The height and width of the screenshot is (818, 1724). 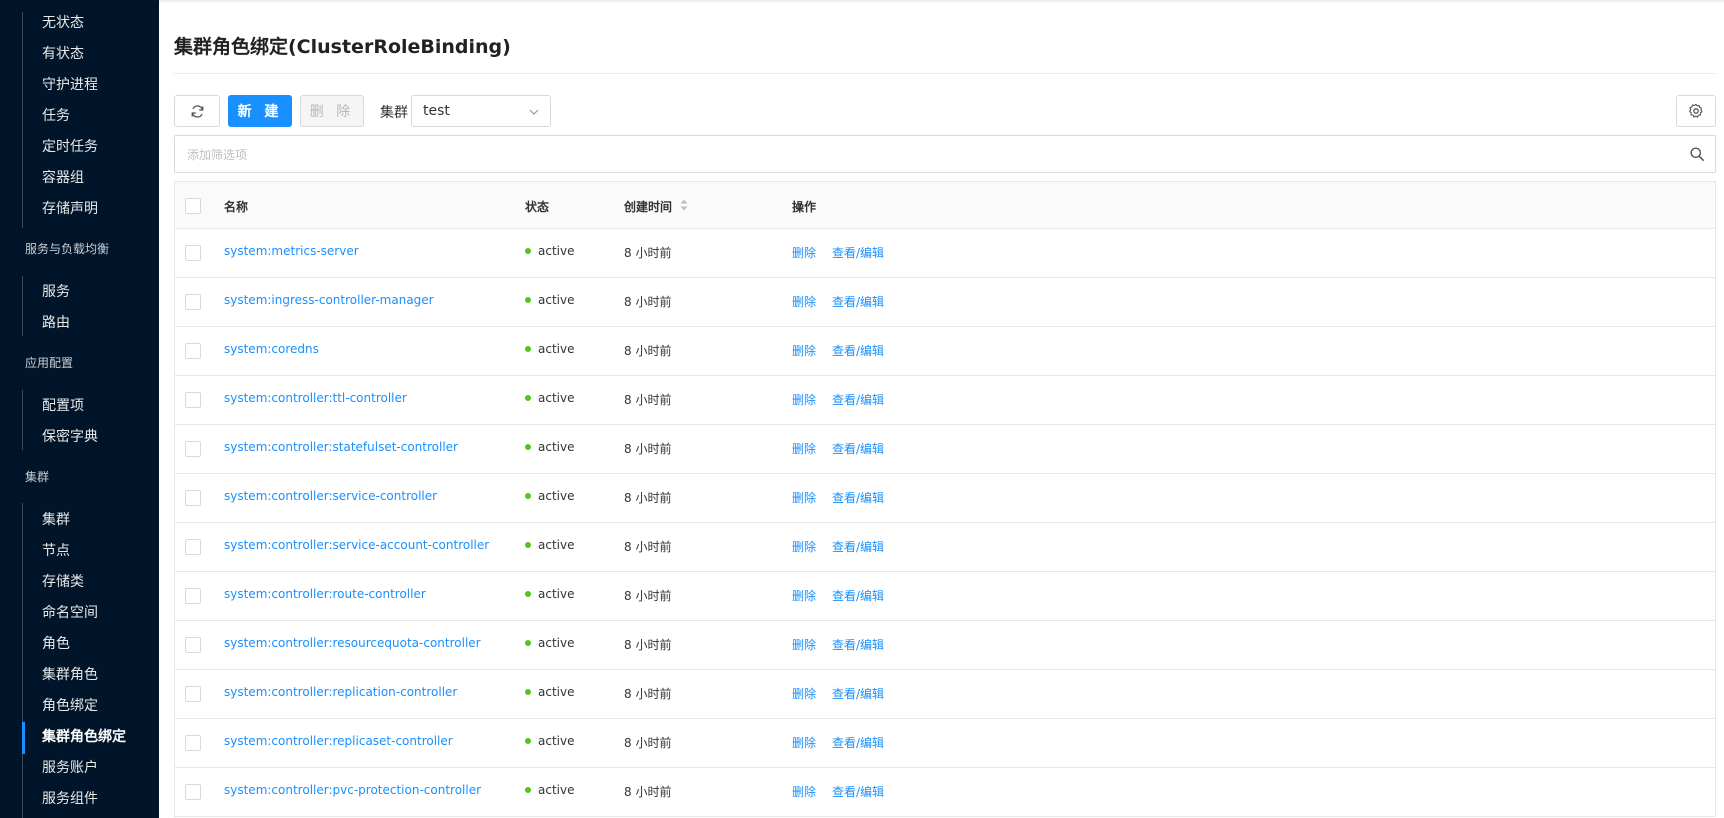 What do you see at coordinates (84, 737) in the screenshot?
I see `sidebar-item-clusterrolebinding: 集群角色绑定` at bounding box center [84, 737].